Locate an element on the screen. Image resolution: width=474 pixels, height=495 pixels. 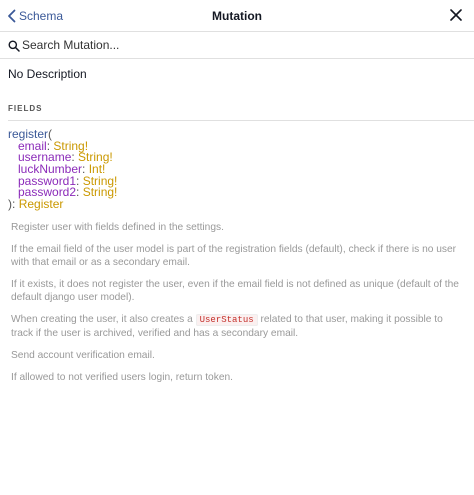
page-title: Mutation is located at coordinates (237, 16).